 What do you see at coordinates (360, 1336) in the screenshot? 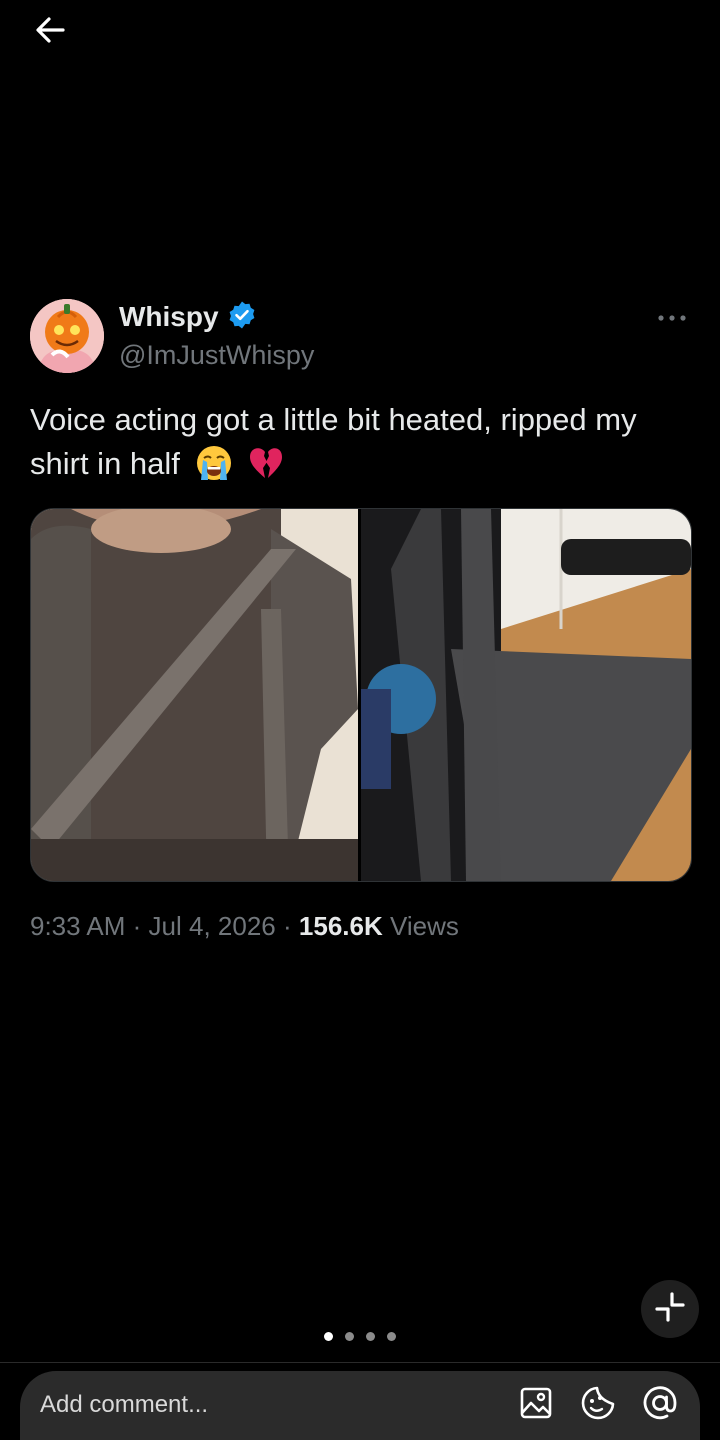
I see `page-indicator` at bounding box center [360, 1336].